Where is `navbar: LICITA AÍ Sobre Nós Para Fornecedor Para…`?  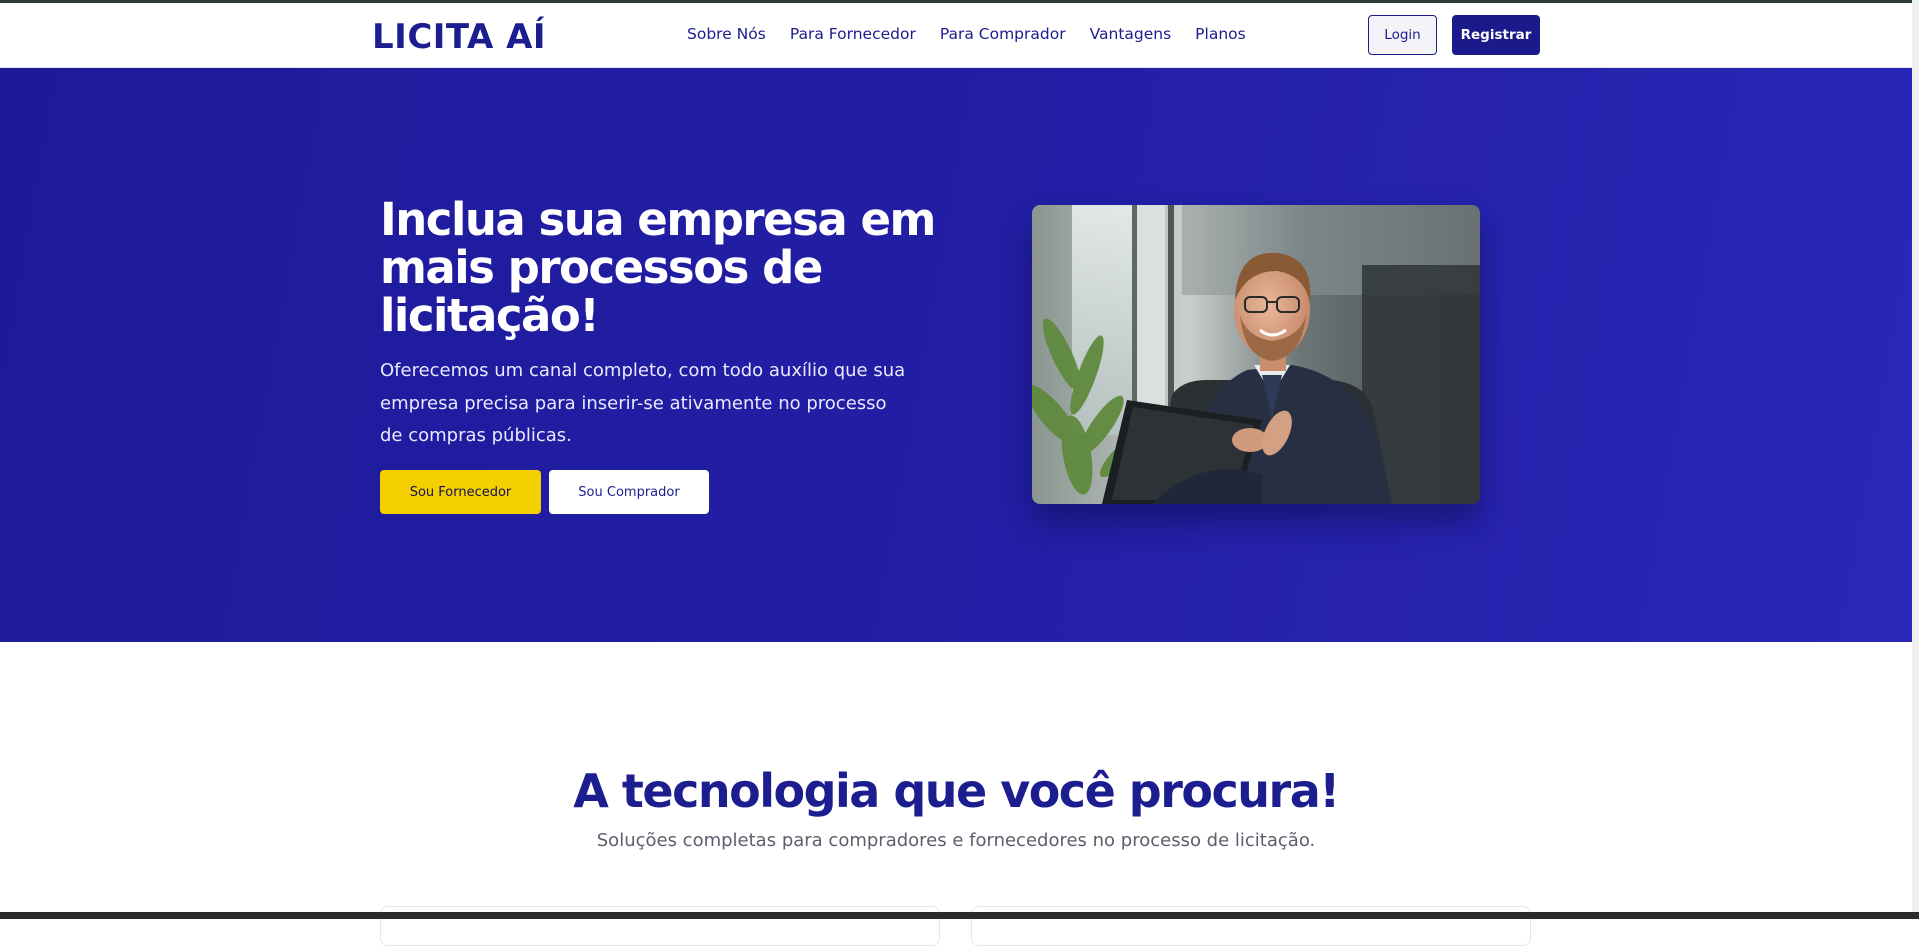
navbar: LICITA AÍ Sobre Nós Para Fornecedor Para… is located at coordinates (956, 35).